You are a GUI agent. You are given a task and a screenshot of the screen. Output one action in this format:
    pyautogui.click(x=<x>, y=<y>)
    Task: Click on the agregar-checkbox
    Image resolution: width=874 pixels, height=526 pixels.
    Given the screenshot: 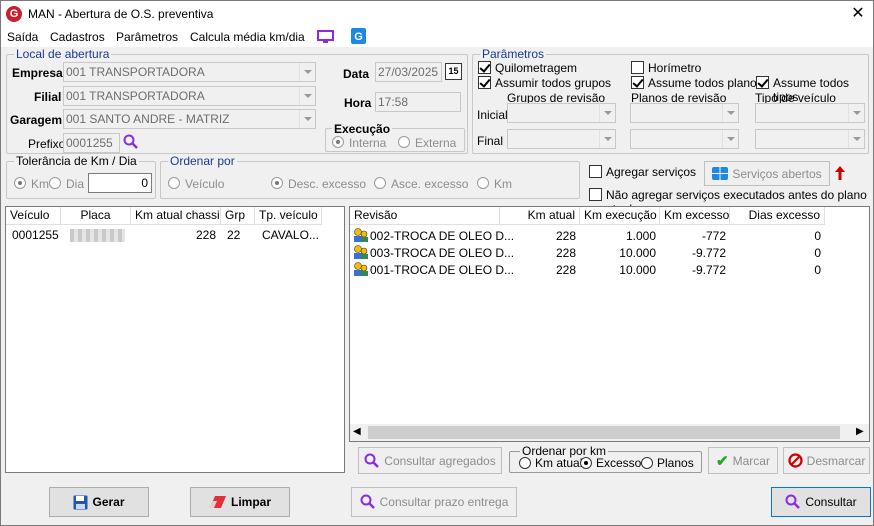 What is the action you would take?
    pyautogui.click(x=595, y=171)
    